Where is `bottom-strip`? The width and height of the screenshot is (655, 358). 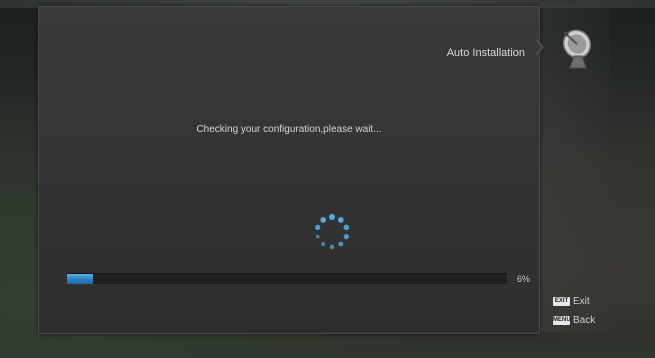
bottom-strip is located at coordinates (327, 348).